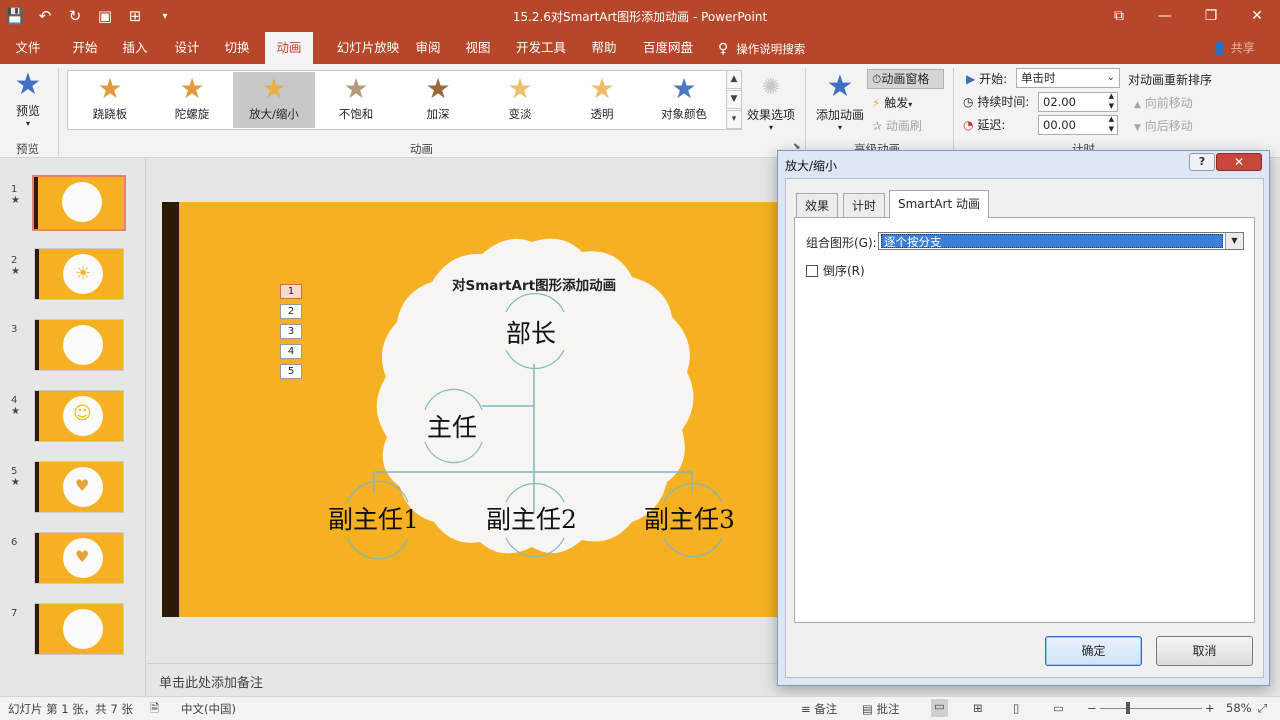 This screenshot has height=720, width=1280. Describe the element at coordinates (1068, 78) in the screenshot. I see `start-select: 单击时 ⌄` at that location.